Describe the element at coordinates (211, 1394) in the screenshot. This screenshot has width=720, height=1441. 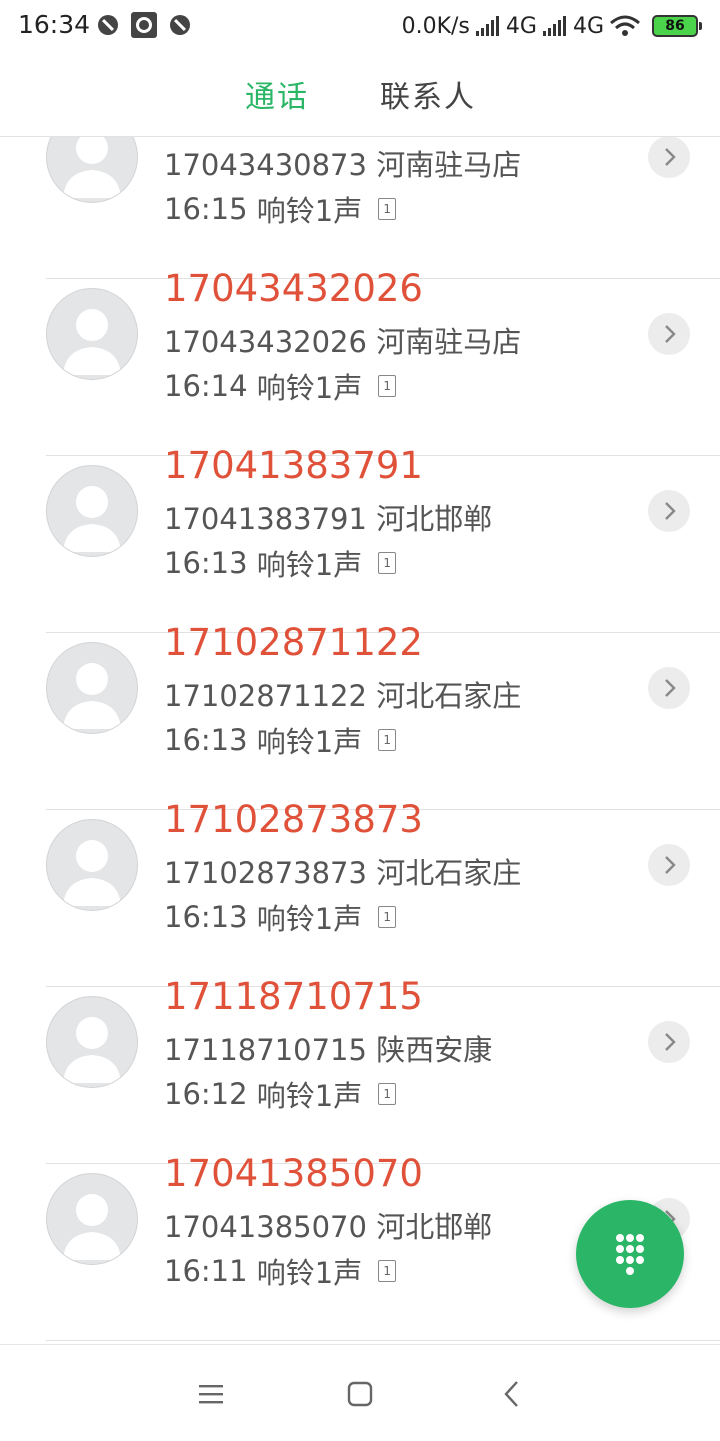
I see `menu-icon` at that location.